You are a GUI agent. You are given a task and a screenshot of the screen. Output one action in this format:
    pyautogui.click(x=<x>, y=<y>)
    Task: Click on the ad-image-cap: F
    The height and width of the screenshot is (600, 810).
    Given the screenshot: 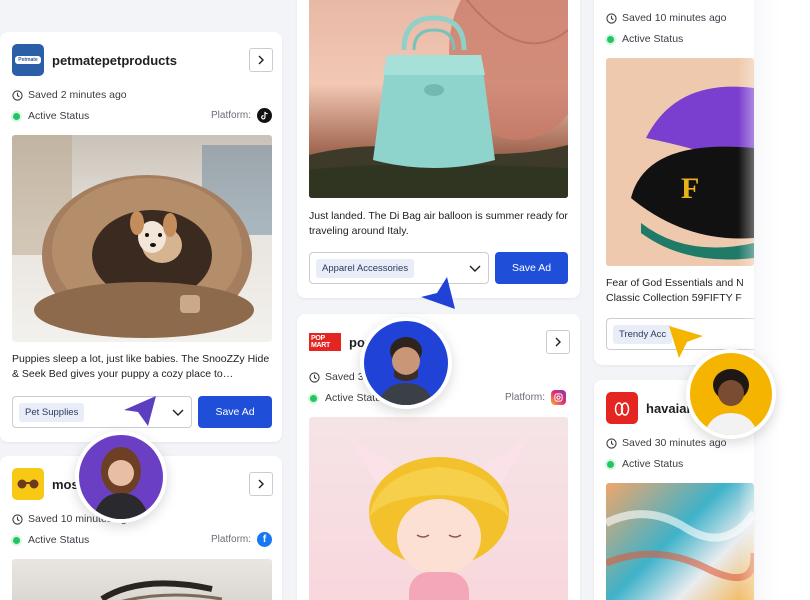 What is the action you would take?
    pyautogui.click(x=680, y=162)
    